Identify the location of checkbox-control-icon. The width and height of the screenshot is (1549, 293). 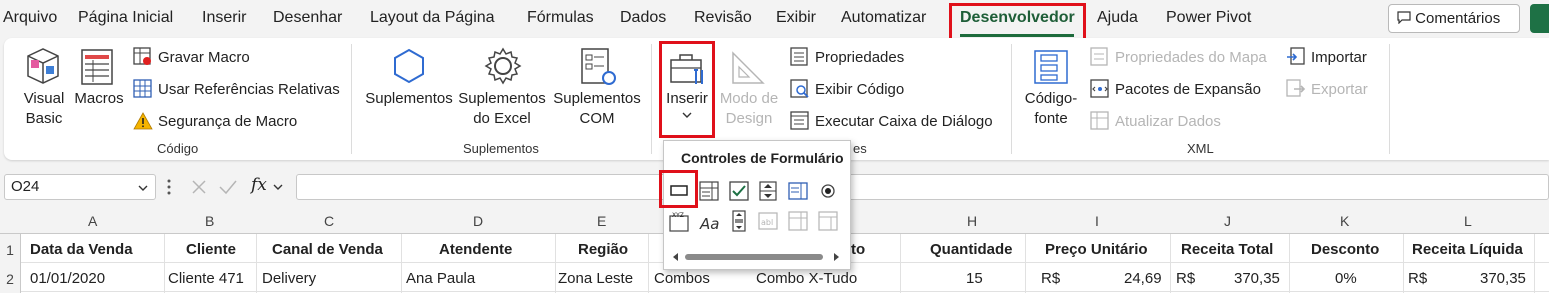
(739, 191).